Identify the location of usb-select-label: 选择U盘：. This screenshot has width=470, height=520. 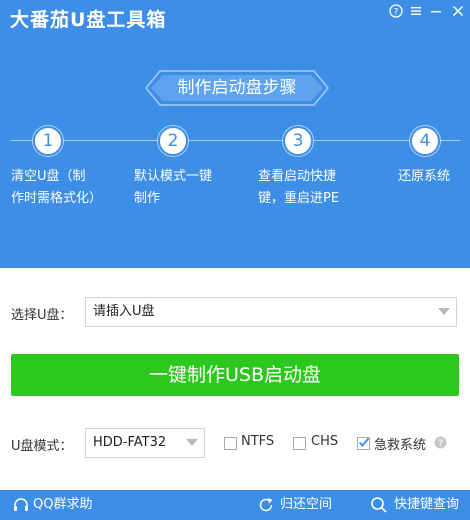
(42, 315).